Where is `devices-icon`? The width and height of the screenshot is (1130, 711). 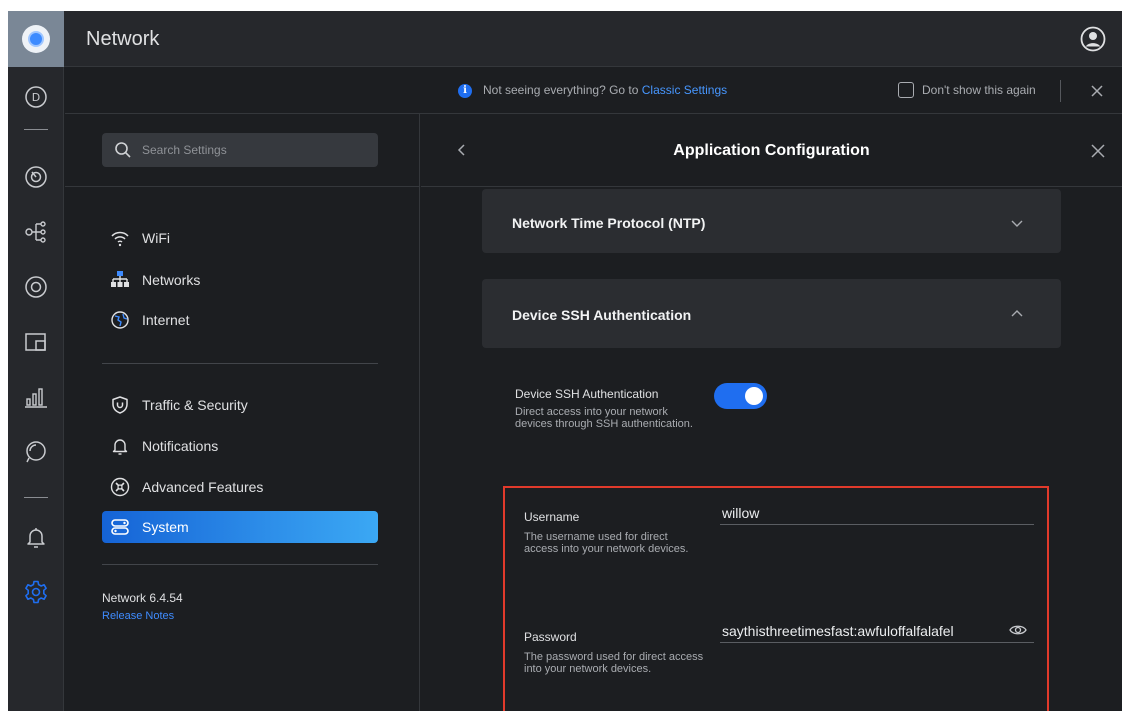
devices-icon is located at coordinates (36, 177).